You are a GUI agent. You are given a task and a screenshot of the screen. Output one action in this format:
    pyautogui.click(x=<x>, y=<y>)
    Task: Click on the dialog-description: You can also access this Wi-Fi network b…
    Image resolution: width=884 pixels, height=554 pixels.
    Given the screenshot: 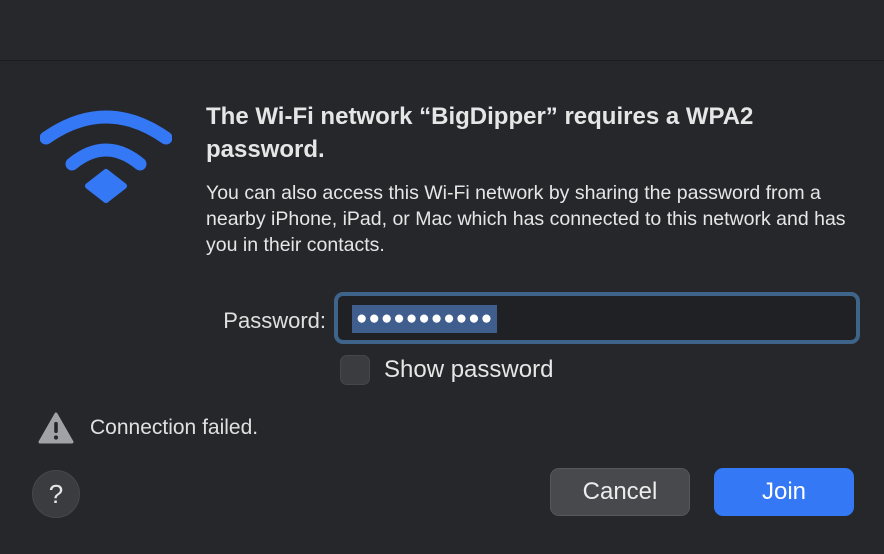 What is the action you would take?
    pyautogui.click(x=526, y=219)
    